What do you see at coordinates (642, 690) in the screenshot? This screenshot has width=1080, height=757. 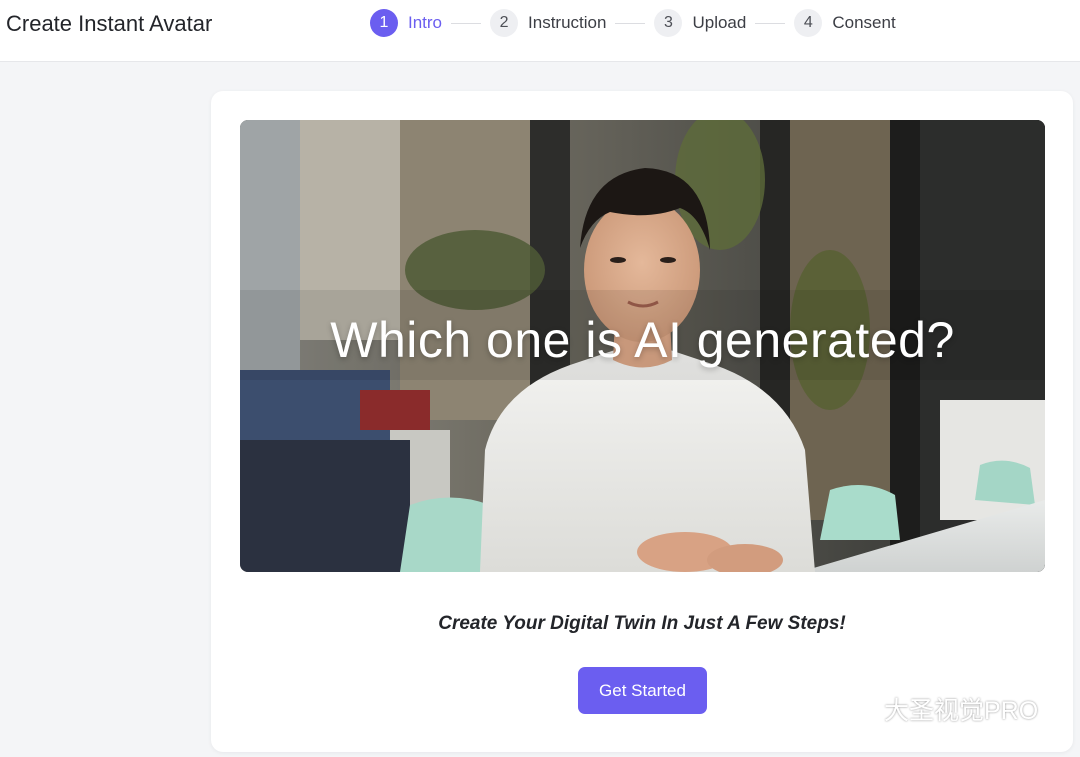 I see `get-started-button: Get Started` at bounding box center [642, 690].